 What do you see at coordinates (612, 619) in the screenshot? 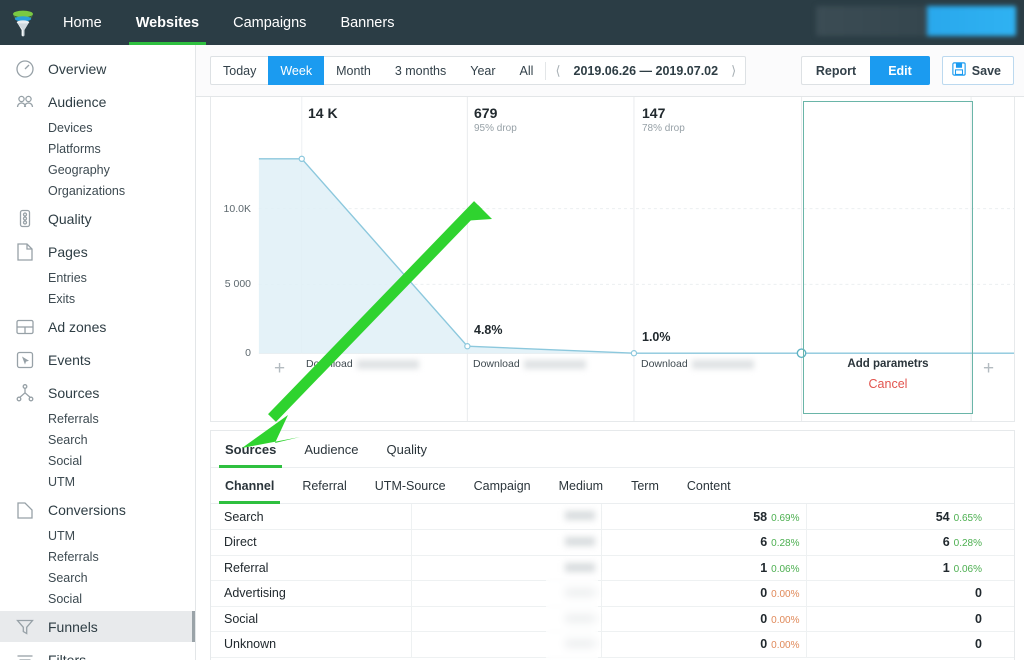
I see `table-row: Social 0 0.00% 0` at bounding box center [612, 619].